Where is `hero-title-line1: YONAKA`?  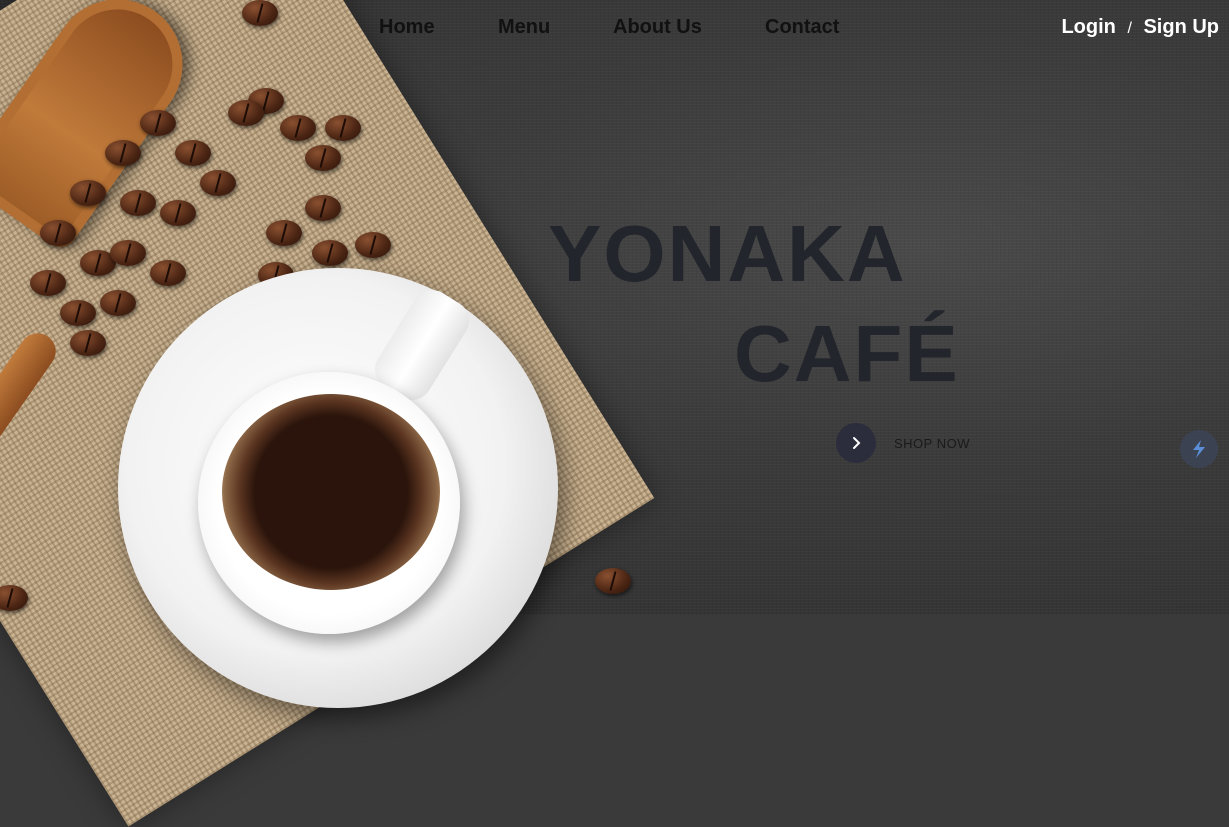
hero-title-line1: YONAKA is located at coordinates (727, 253).